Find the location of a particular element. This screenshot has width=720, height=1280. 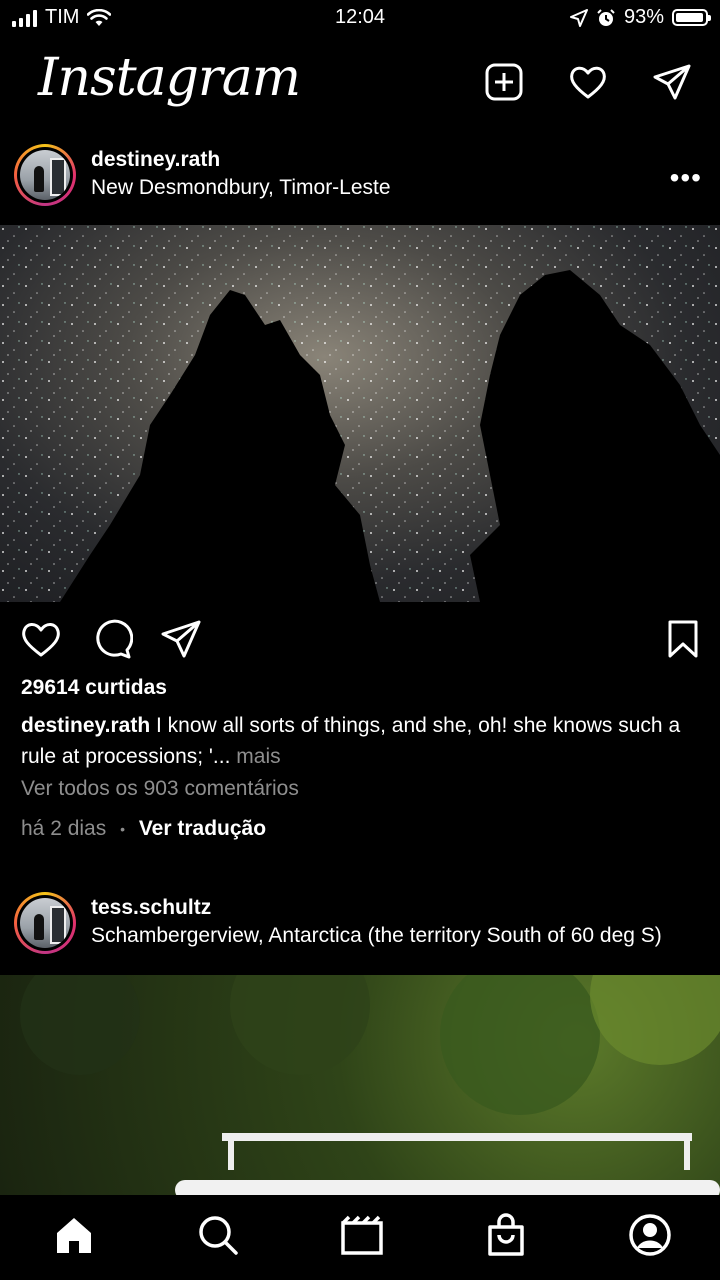

app-header: Instagram is located at coordinates (360, 85).